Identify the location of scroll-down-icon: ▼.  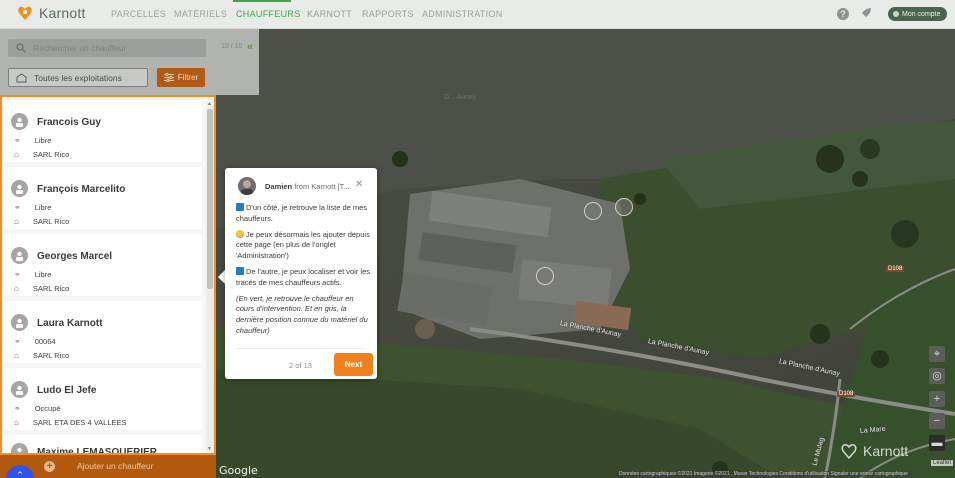
(209, 449).